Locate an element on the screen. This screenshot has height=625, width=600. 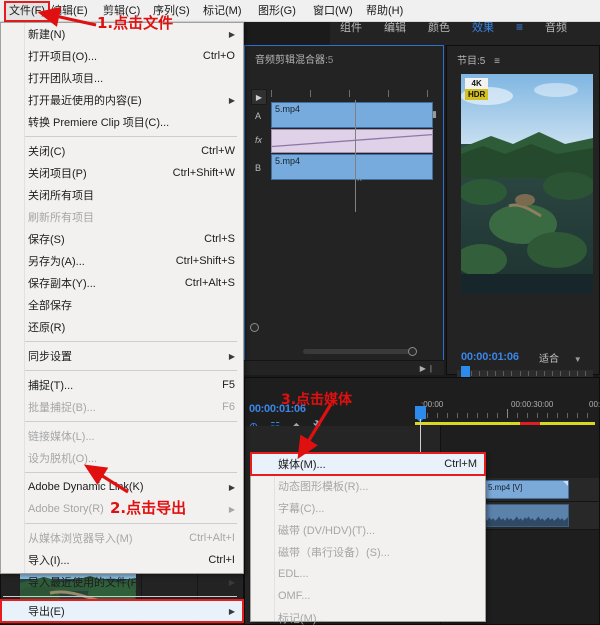
play-arrow-icon: ▶ is located at coordinates (259, 97).